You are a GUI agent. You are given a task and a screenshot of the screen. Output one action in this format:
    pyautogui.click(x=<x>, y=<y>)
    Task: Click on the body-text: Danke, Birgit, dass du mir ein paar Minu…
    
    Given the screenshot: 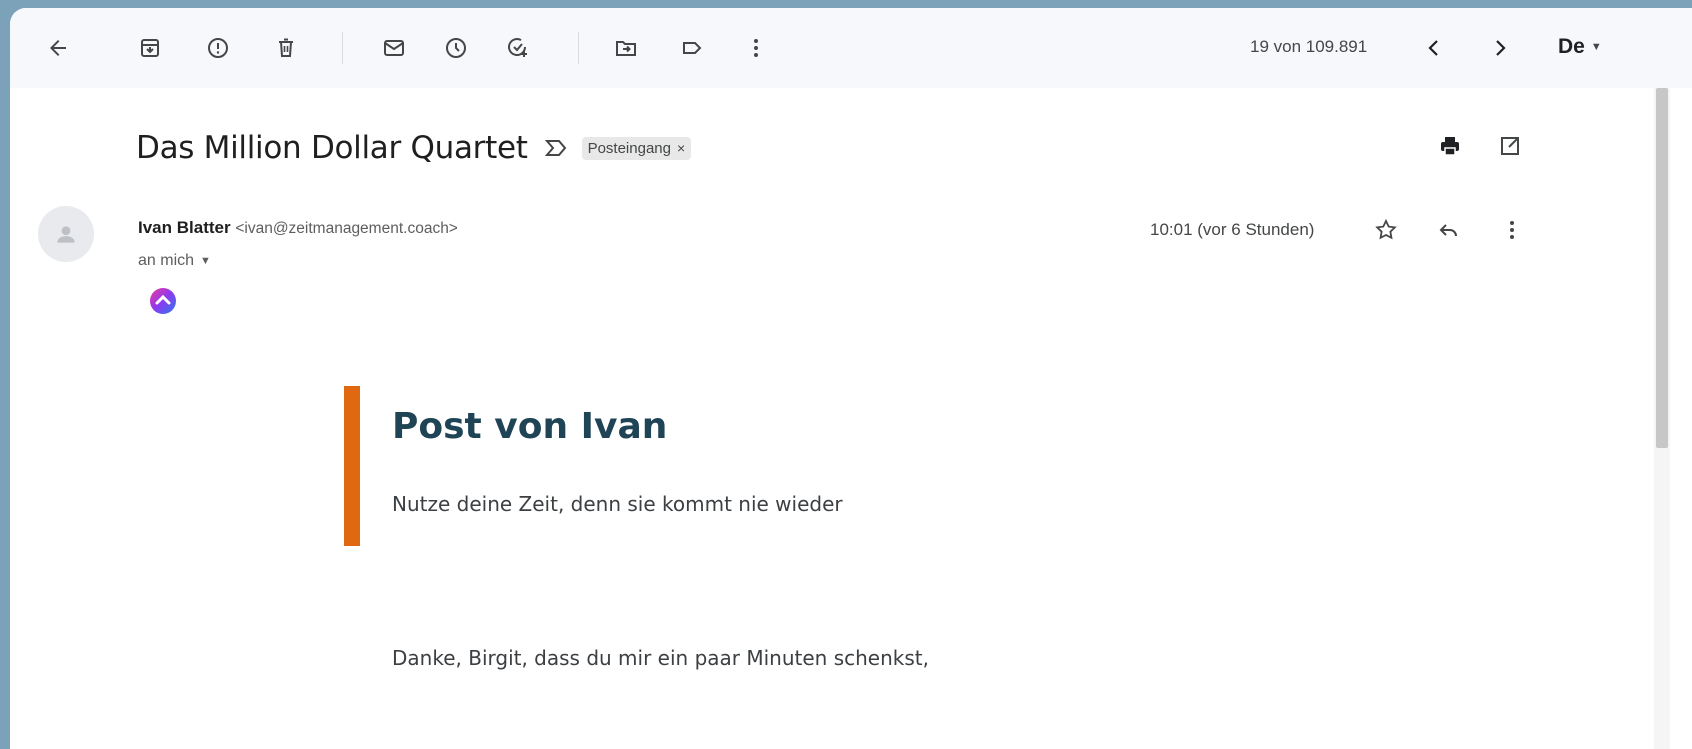 What is the action you would take?
    pyautogui.click(x=660, y=658)
    